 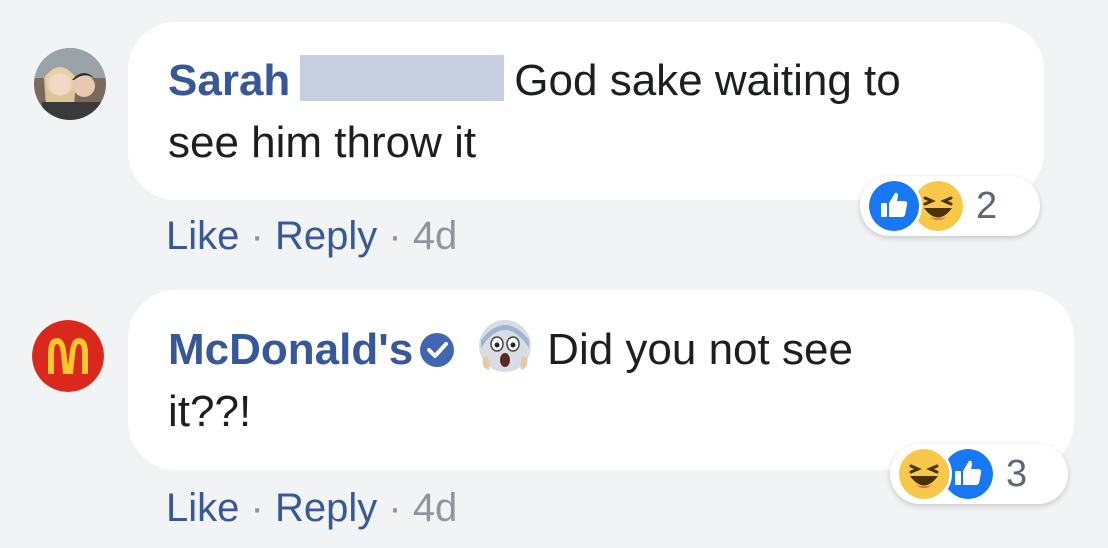 I want to click on mcdonalds-logo-icon, so click(x=68, y=356).